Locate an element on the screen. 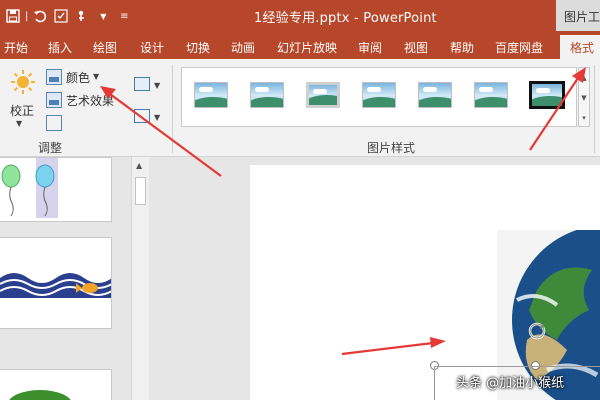  gallery-scrollbar: ▲ ▼ ▾ is located at coordinates (584, 97).